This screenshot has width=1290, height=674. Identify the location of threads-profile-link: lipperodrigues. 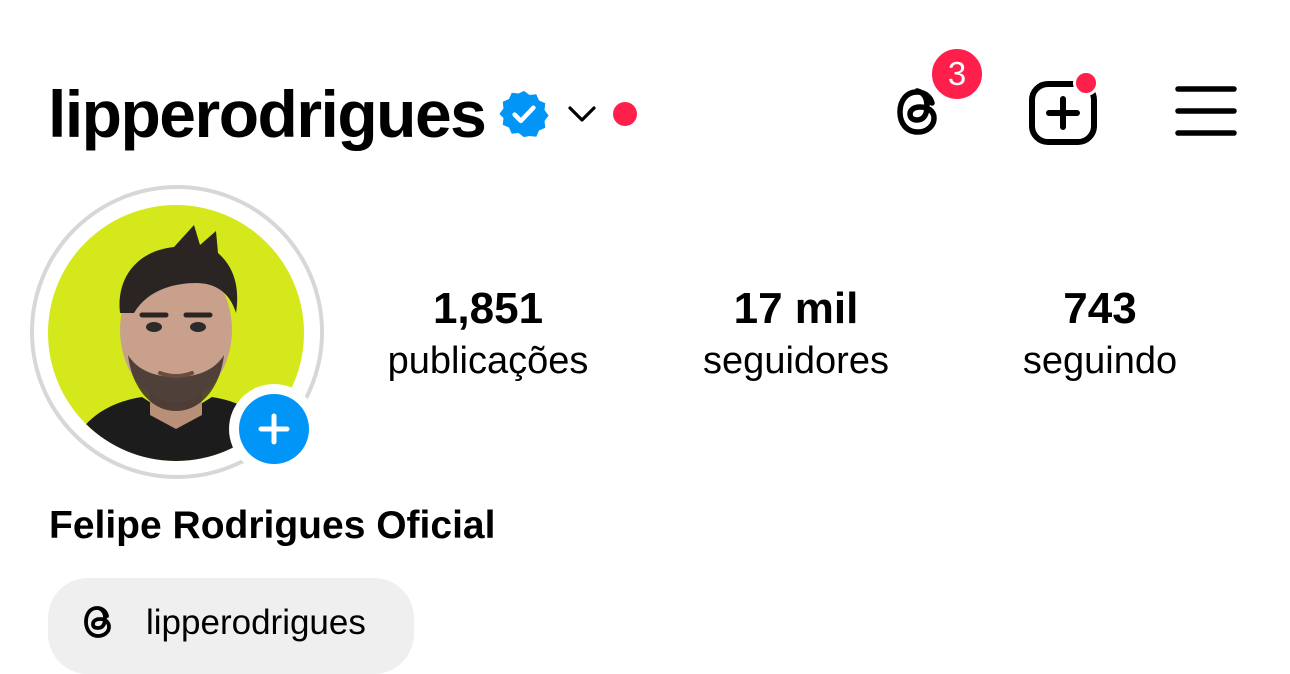
(231, 626).